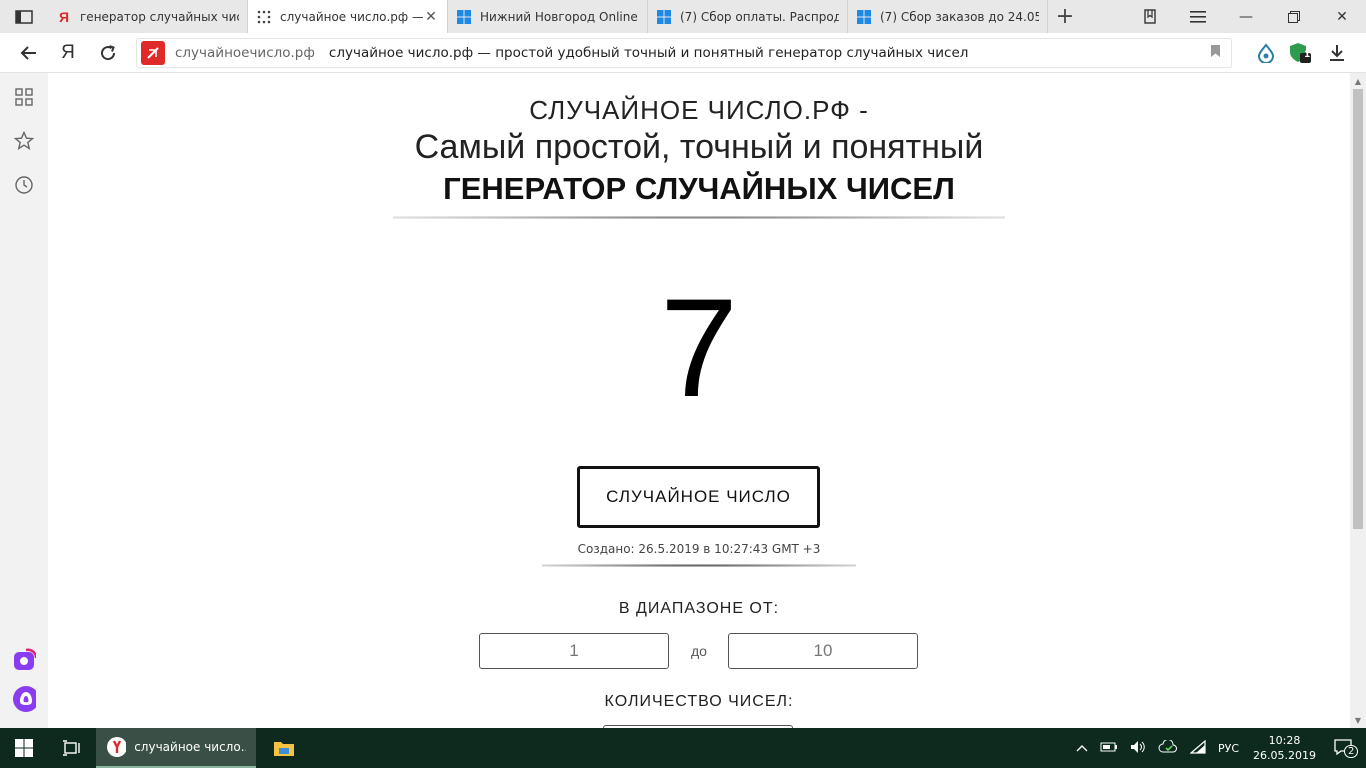  What do you see at coordinates (431, 17) in the screenshot?
I see `close-tab-icon: ✕` at bounding box center [431, 17].